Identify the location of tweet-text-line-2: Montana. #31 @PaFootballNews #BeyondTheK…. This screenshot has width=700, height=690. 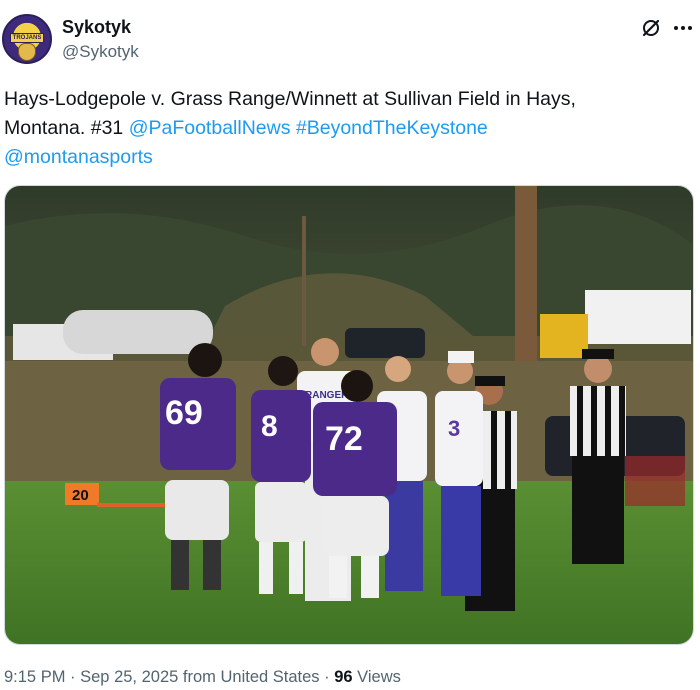
(349, 128).